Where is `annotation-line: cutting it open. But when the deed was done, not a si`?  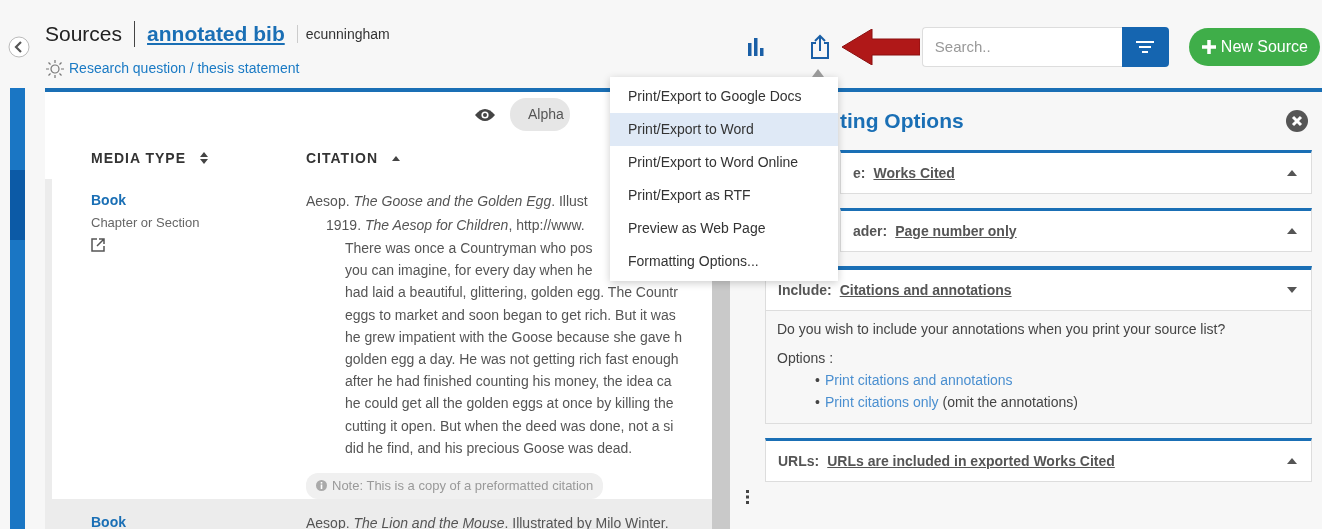
annotation-line: cutting it open. But when the deed was done, not a si is located at coordinates (509, 426).